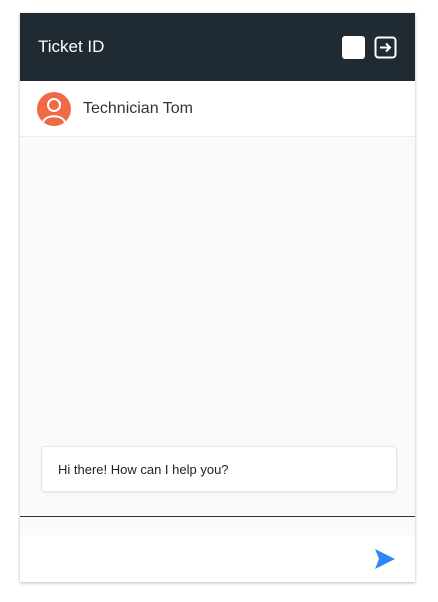  I want to click on message-text: Hi there! How can I help you?, so click(143, 469).